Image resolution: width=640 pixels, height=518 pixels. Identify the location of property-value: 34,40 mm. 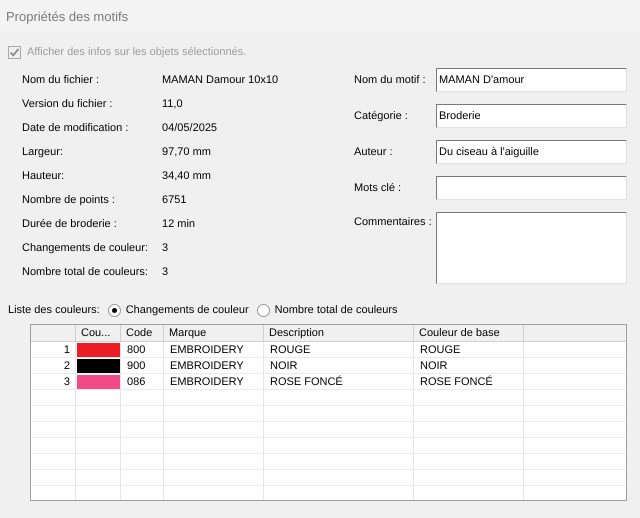
(186, 176).